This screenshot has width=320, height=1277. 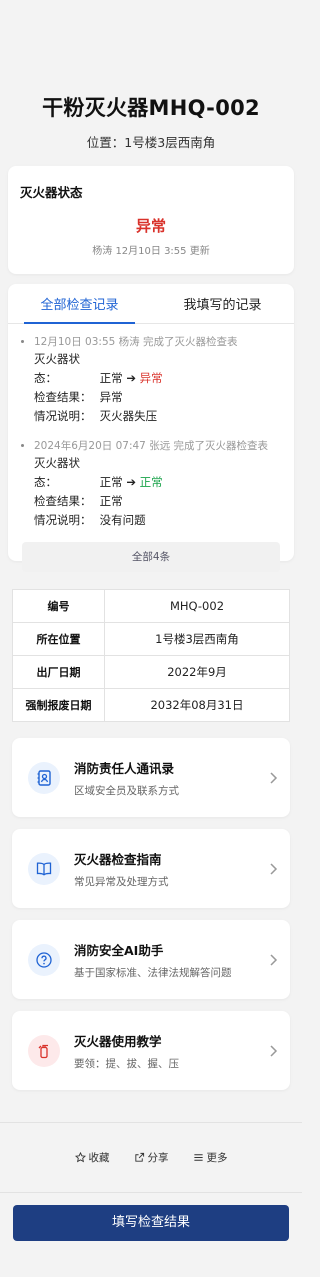 I want to click on record-note-line: 情况说明： 灭火器失压, so click(x=158, y=416).